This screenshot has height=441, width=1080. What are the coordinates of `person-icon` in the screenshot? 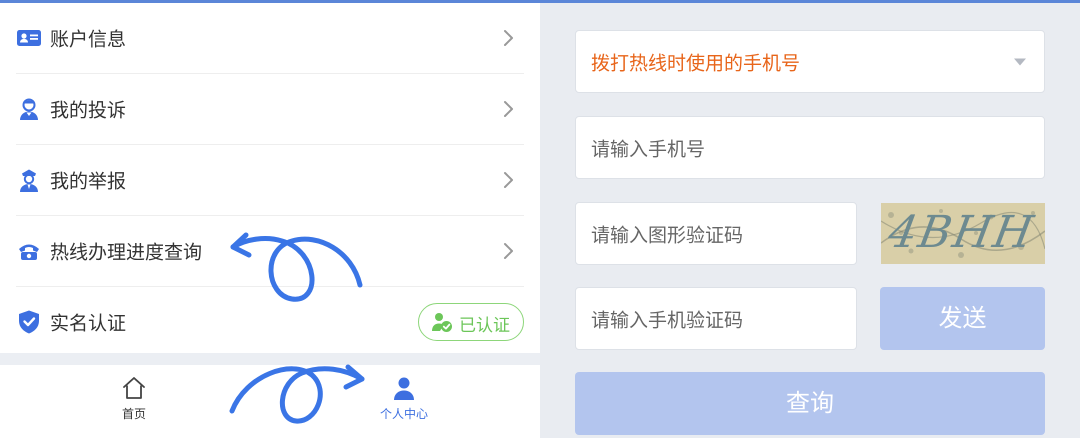 It's located at (404, 388).